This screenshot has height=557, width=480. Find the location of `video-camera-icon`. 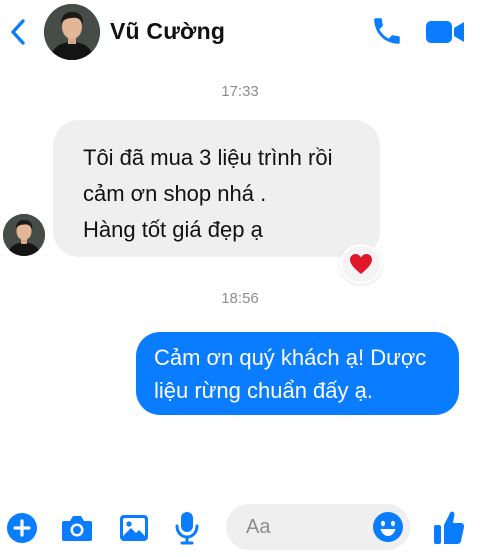

video-camera-icon is located at coordinates (445, 32).